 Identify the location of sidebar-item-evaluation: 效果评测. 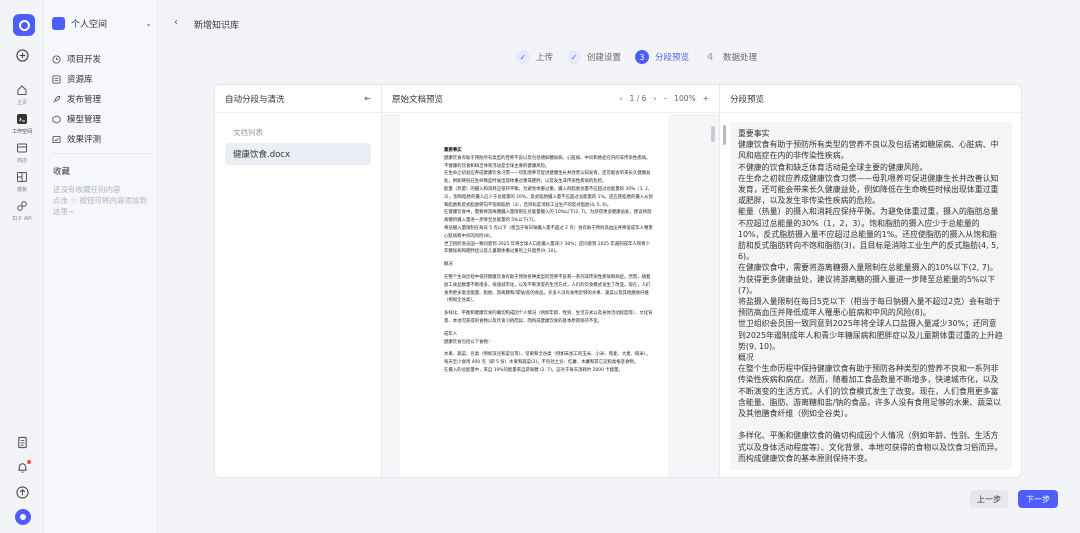
(102, 139).